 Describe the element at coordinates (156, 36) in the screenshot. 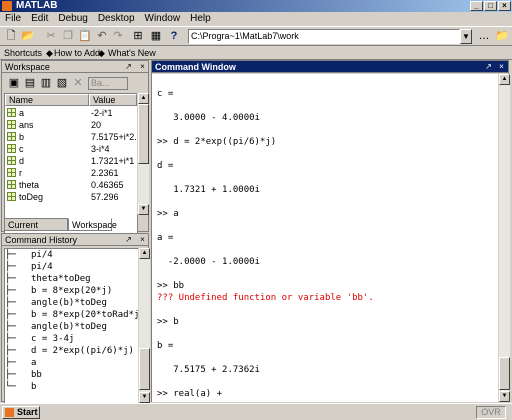

I see `guide-icon: ▦` at that location.